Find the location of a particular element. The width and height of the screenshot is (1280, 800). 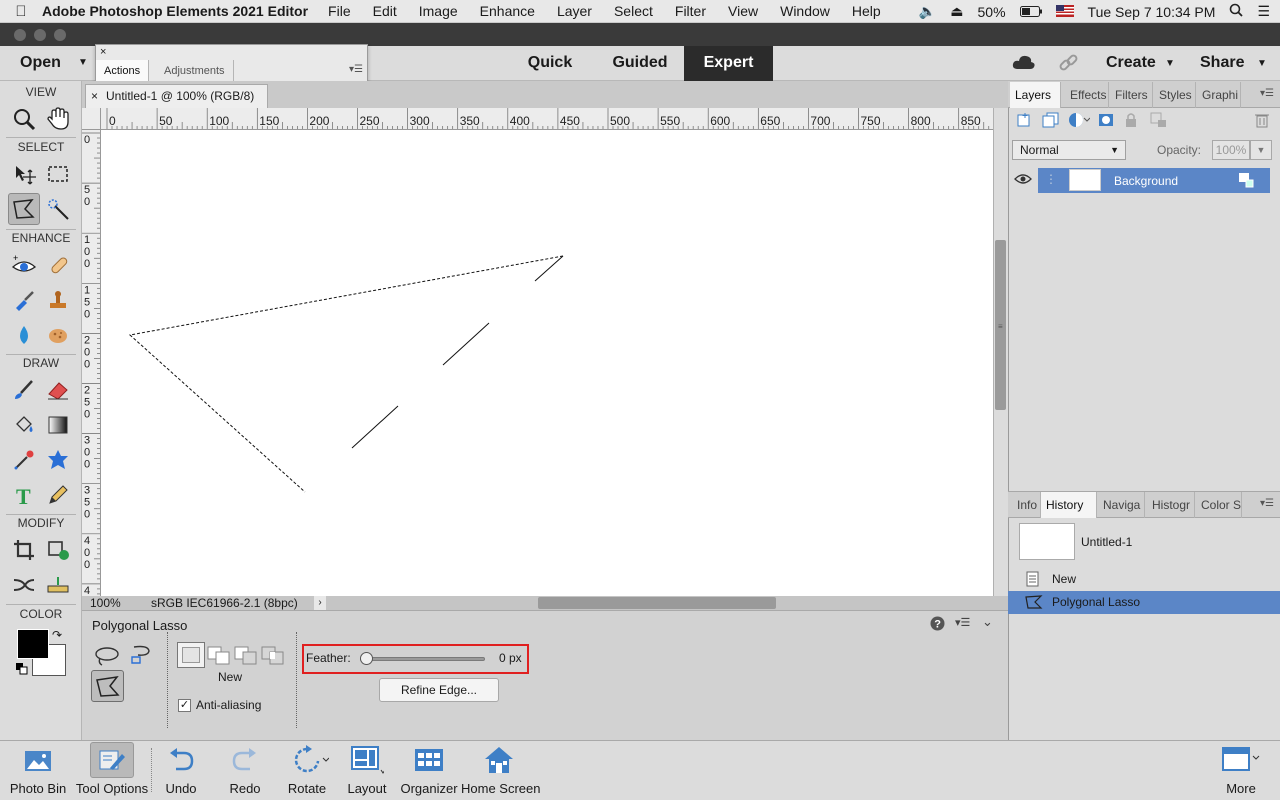

history-state-polygonal-lasso: Polygonal Lasso is located at coordinates (1144, 602).